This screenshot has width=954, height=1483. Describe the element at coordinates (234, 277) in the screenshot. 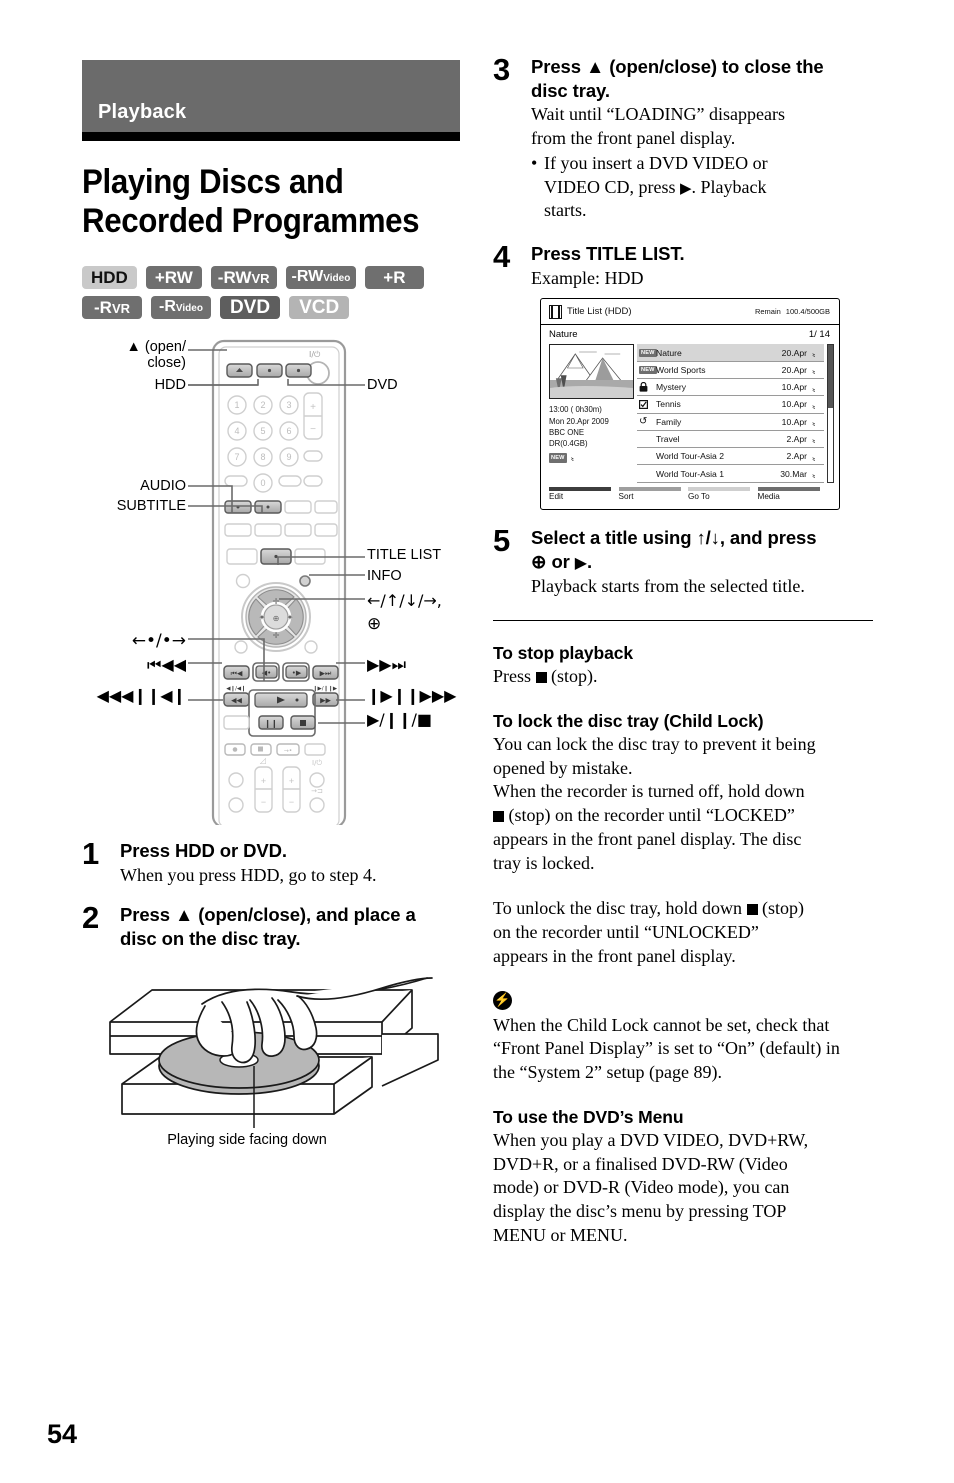

I see `badge-minus-rw-vr-label: -RW` at that location.